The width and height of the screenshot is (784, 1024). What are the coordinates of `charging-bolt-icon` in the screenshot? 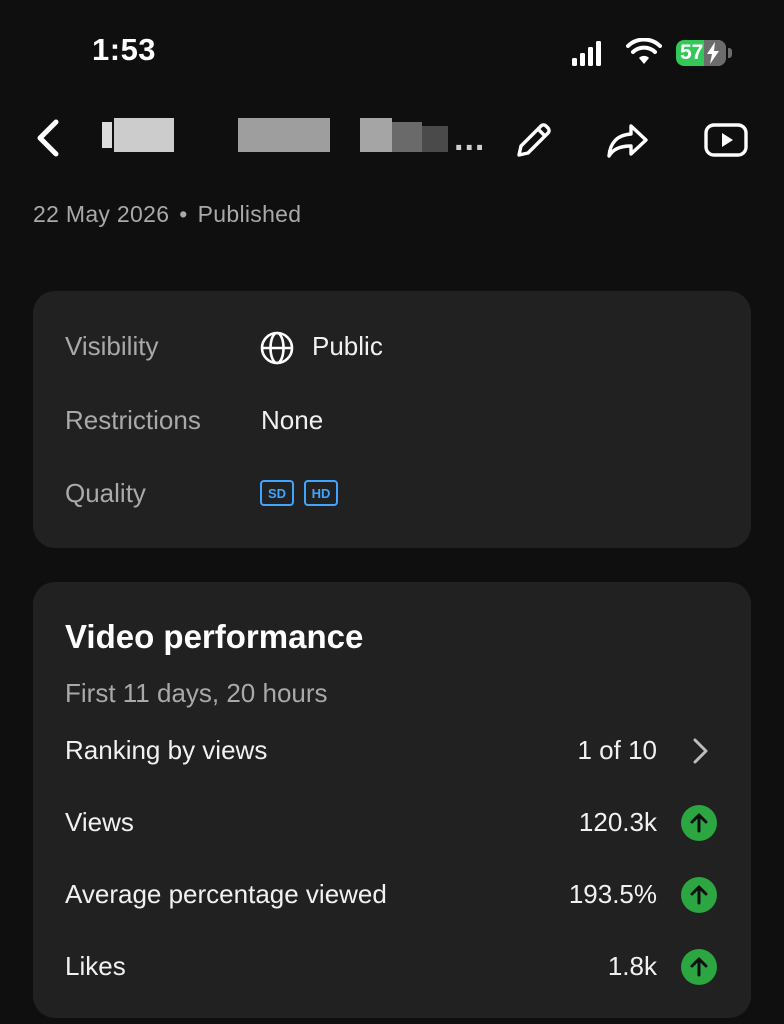 It's located at (713, 53).